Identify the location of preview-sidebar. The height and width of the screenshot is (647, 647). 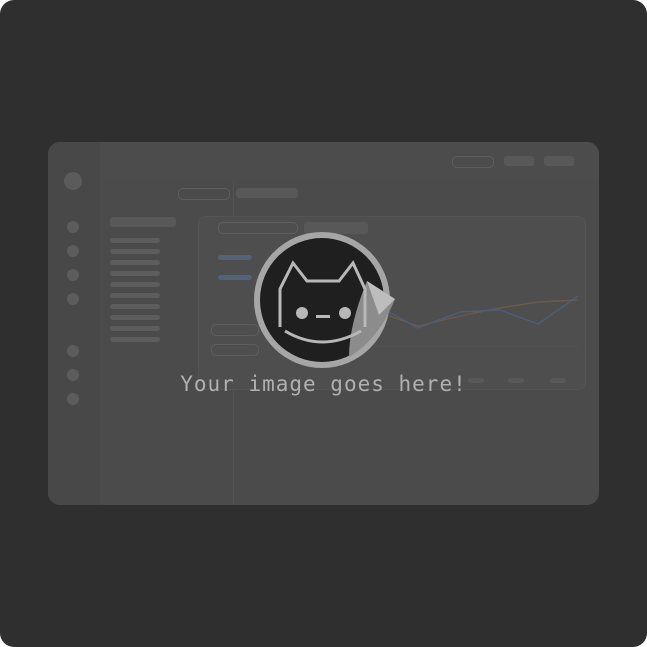
(74, 323).